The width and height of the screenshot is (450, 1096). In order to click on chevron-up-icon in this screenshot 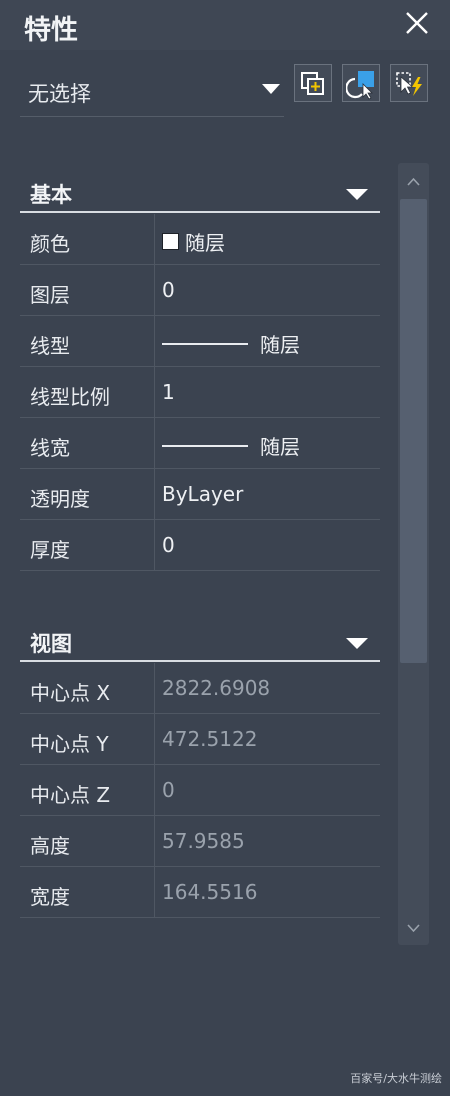, I will do `click(413, 181)`.